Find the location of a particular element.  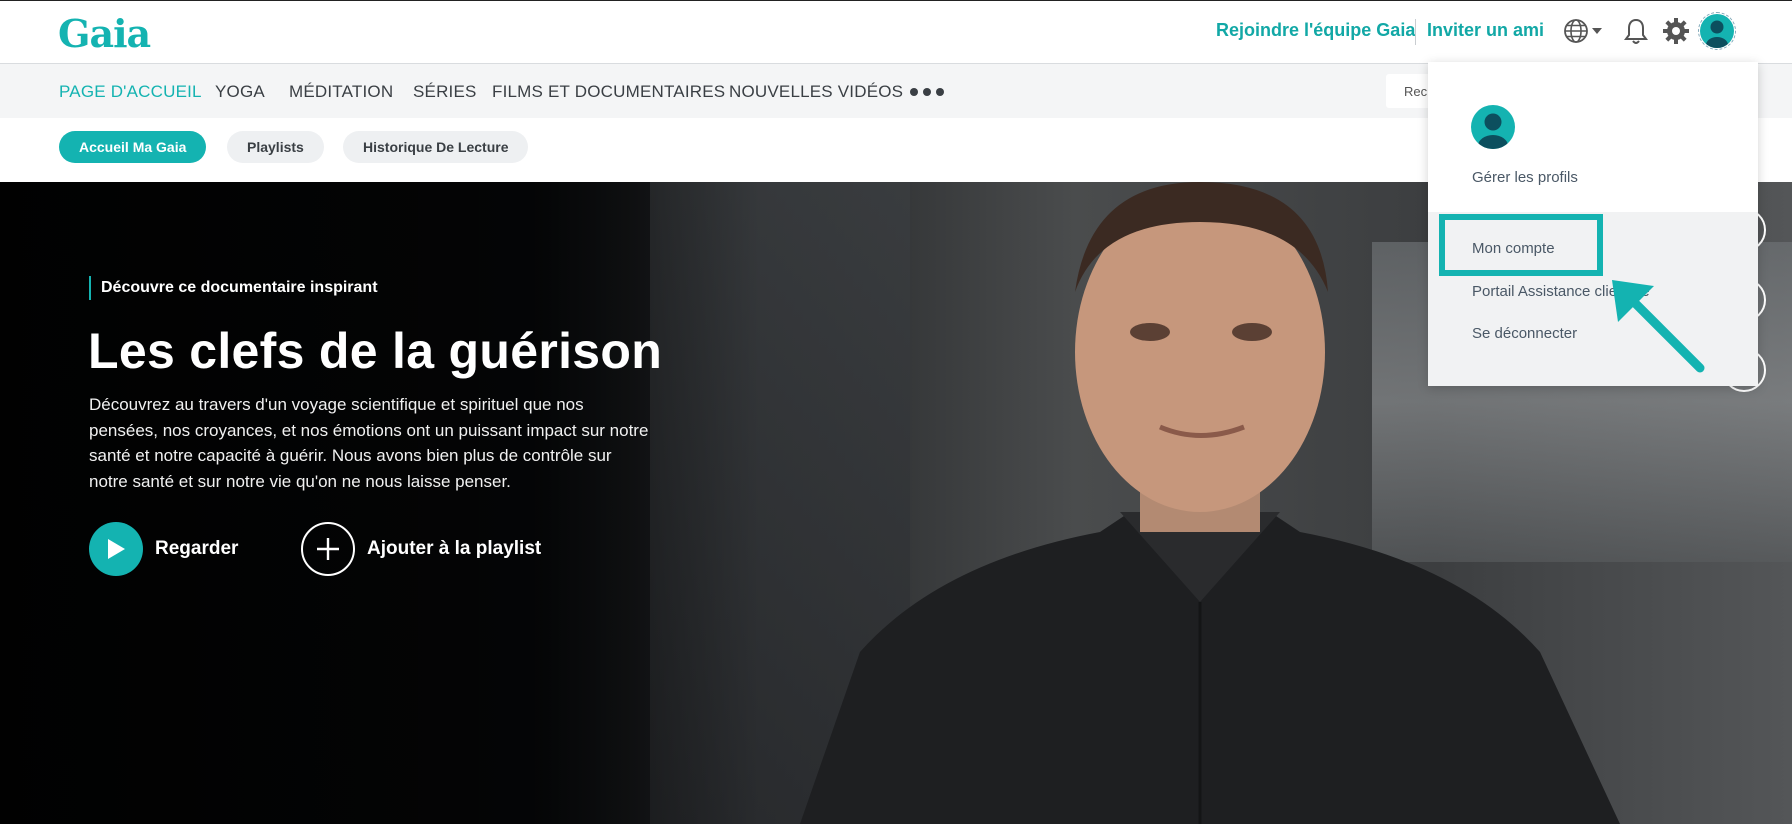

nav-item-new-videos: NOUVELLES VIDÉOS is located at coordinates (816, 92).